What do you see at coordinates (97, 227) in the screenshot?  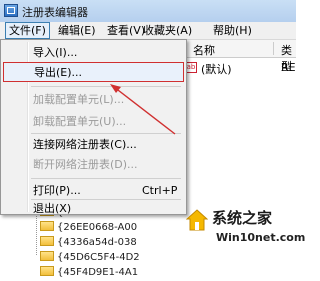 I see `tree-item-label: {26EE0668-A00` at bounding box center [97, 227].